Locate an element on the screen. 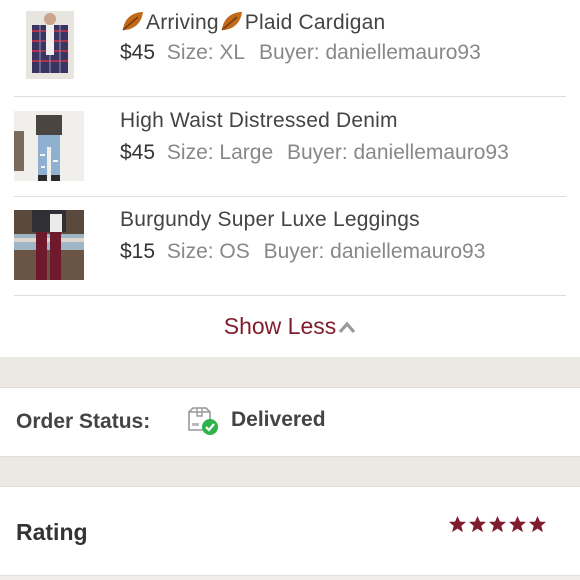 The image size is (580, 580). page-background-mid is located at coordinates (290, 471).